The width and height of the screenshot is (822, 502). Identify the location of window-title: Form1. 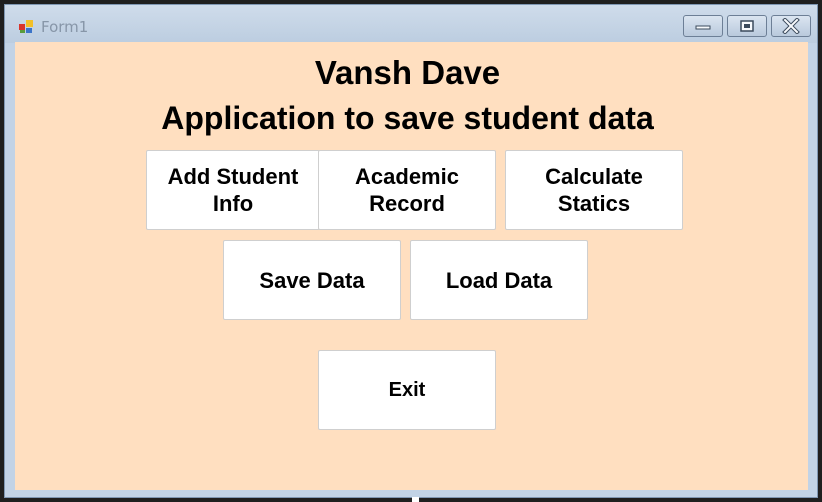
(65, 27).